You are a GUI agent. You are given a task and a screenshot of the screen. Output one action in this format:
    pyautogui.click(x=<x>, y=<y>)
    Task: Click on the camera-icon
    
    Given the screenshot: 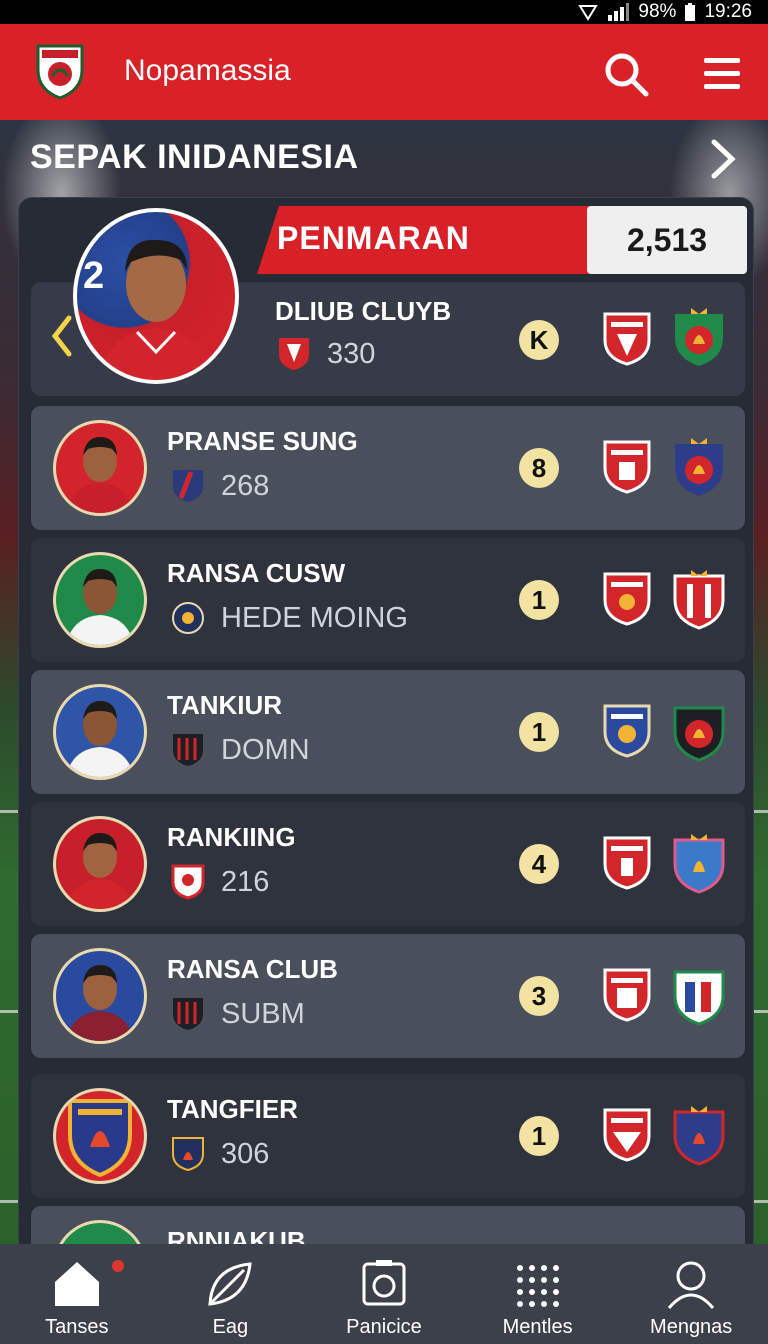 What is the action you would take?
    pyautogui.click(x=384, y=1283)
    